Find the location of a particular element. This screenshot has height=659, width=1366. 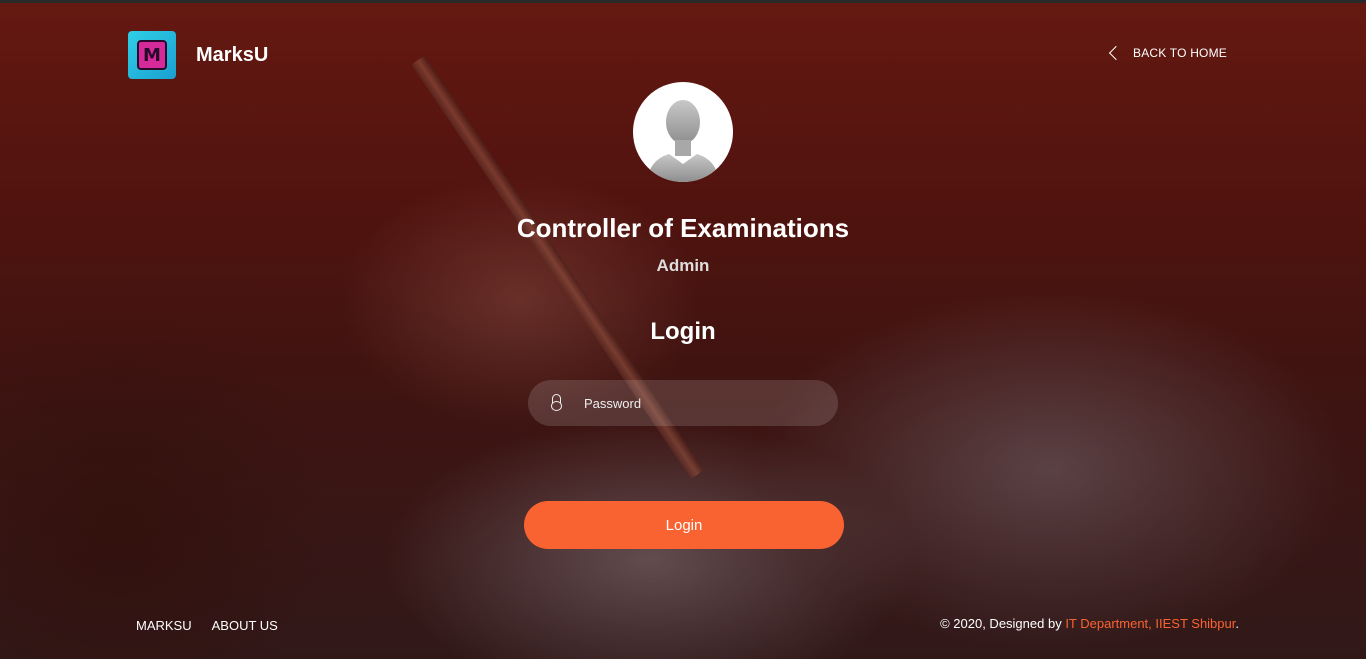

lock-icon is located at coordinates (557, 403).